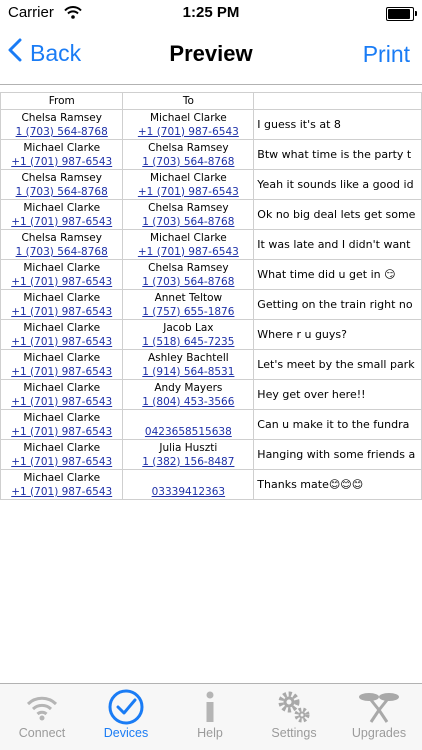 The image size is (422, 750). What do you see at coordinates (337, 101) in the screenshot?
I see `column-header-message` at bounding box center [337, 101].